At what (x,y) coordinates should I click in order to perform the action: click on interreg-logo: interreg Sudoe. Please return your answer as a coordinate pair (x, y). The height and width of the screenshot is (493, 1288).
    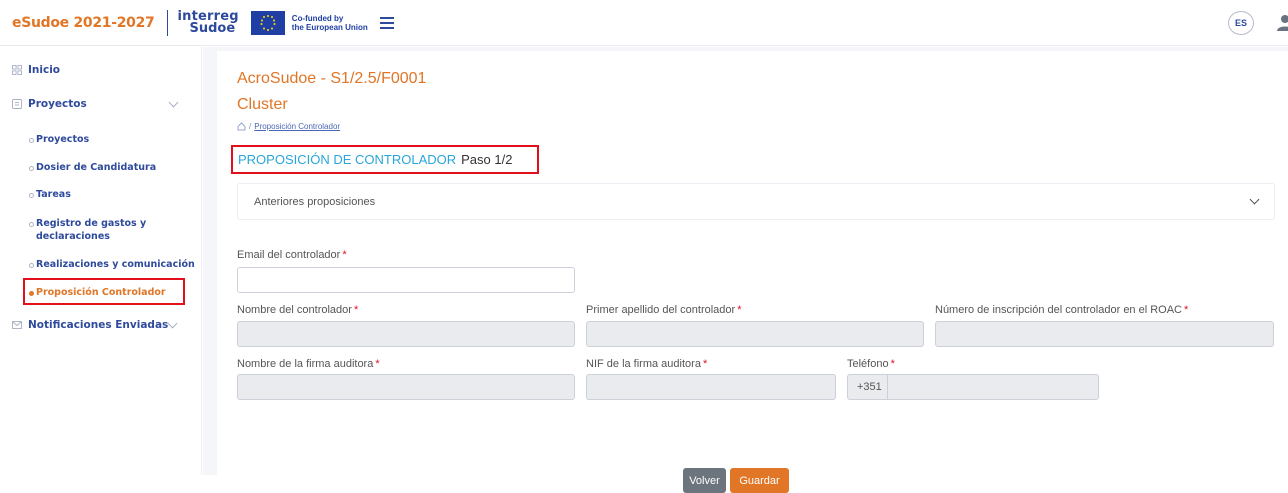
    Looking at the image, I should click on (208, 22).